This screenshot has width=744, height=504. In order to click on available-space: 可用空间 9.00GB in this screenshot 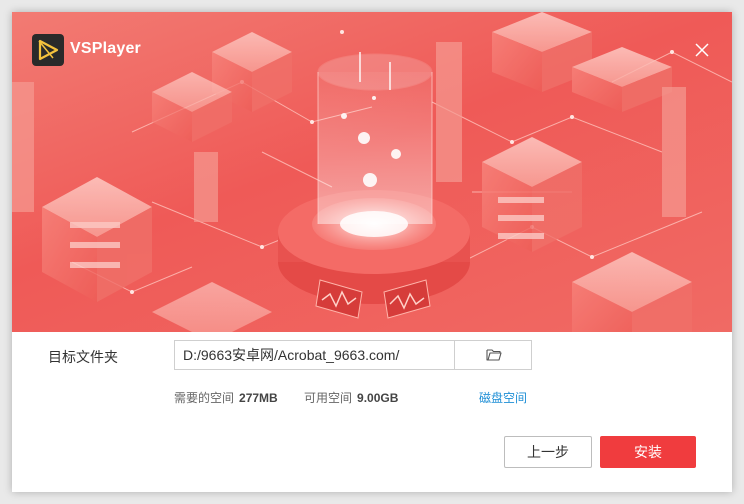, I will do `click(351, 397)`.